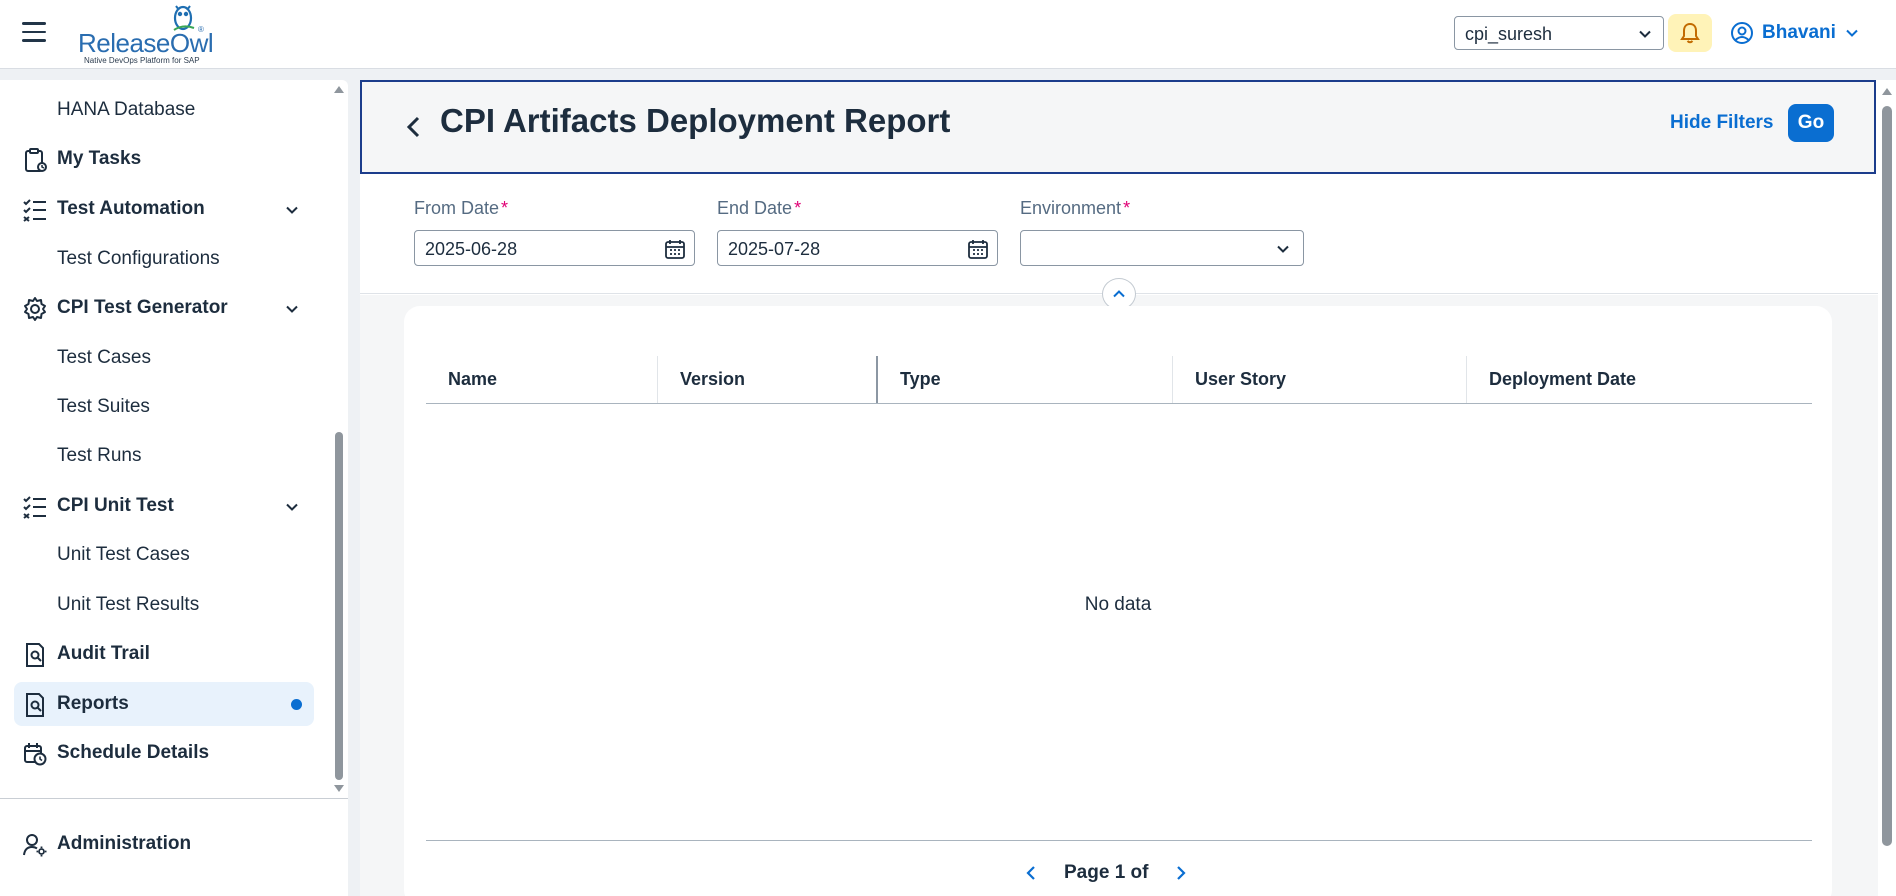 This screenshot has width=1896, height=896. I want to click on chevron-up-icon, so click(1119, 294).